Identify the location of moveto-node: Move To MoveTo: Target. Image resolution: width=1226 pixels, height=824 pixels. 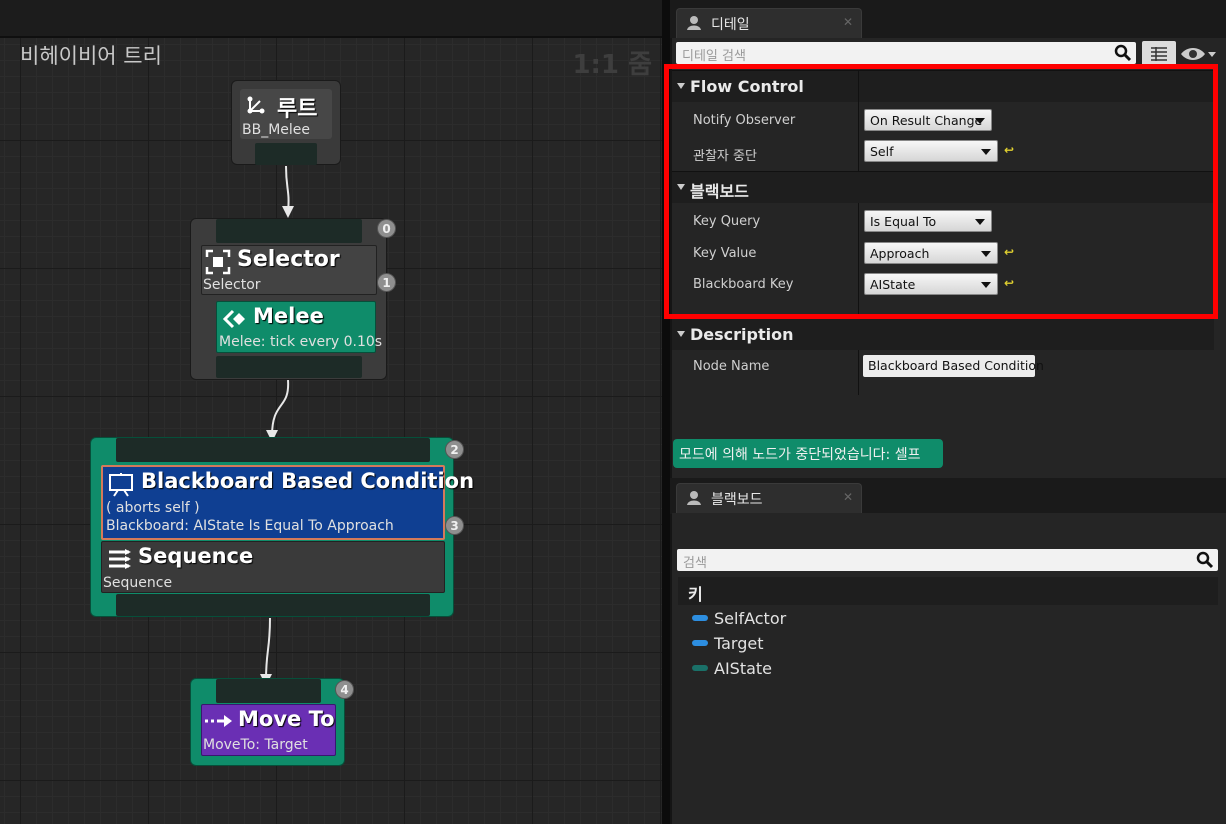
(267, 722).